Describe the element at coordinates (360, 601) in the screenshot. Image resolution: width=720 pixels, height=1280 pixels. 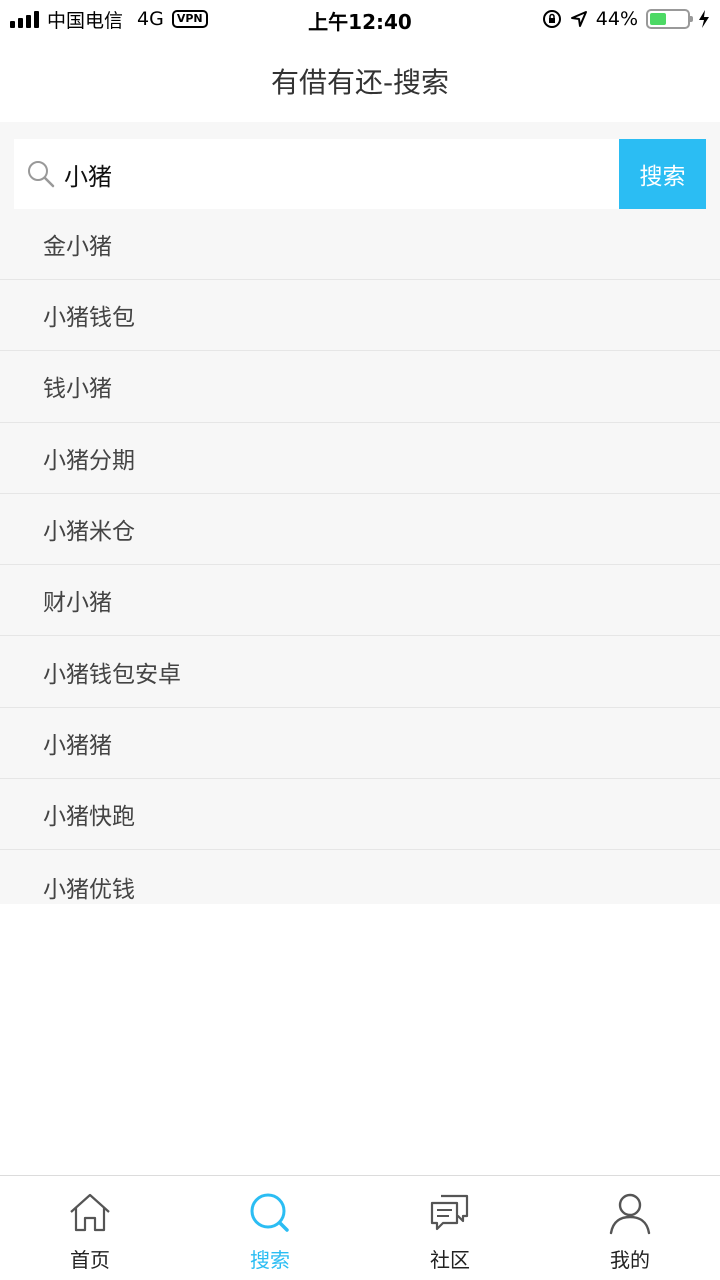
I see `suggestion-item: 财小猪` at that location.